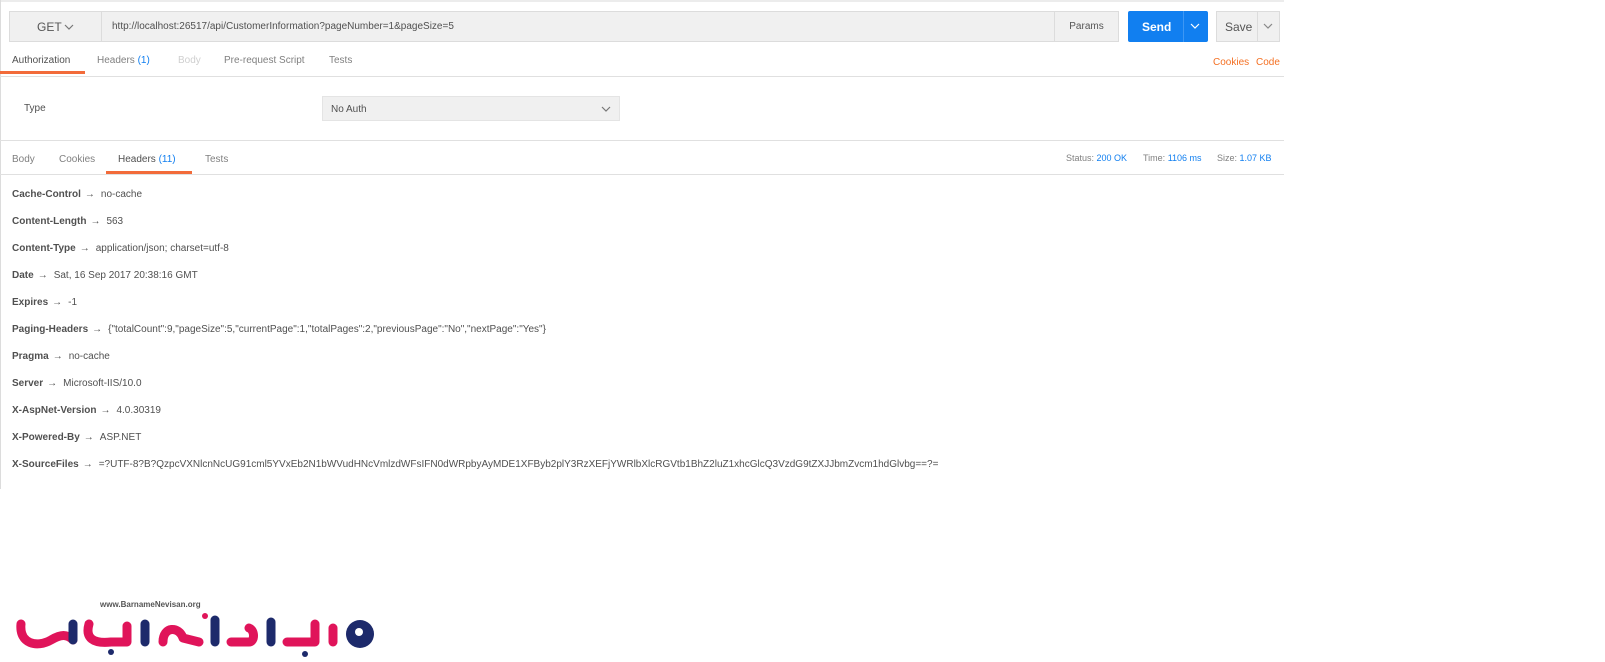 This screenshot has width=1605, height=662. I want to click on tab-authorization: Authorization, so click(41, 60).